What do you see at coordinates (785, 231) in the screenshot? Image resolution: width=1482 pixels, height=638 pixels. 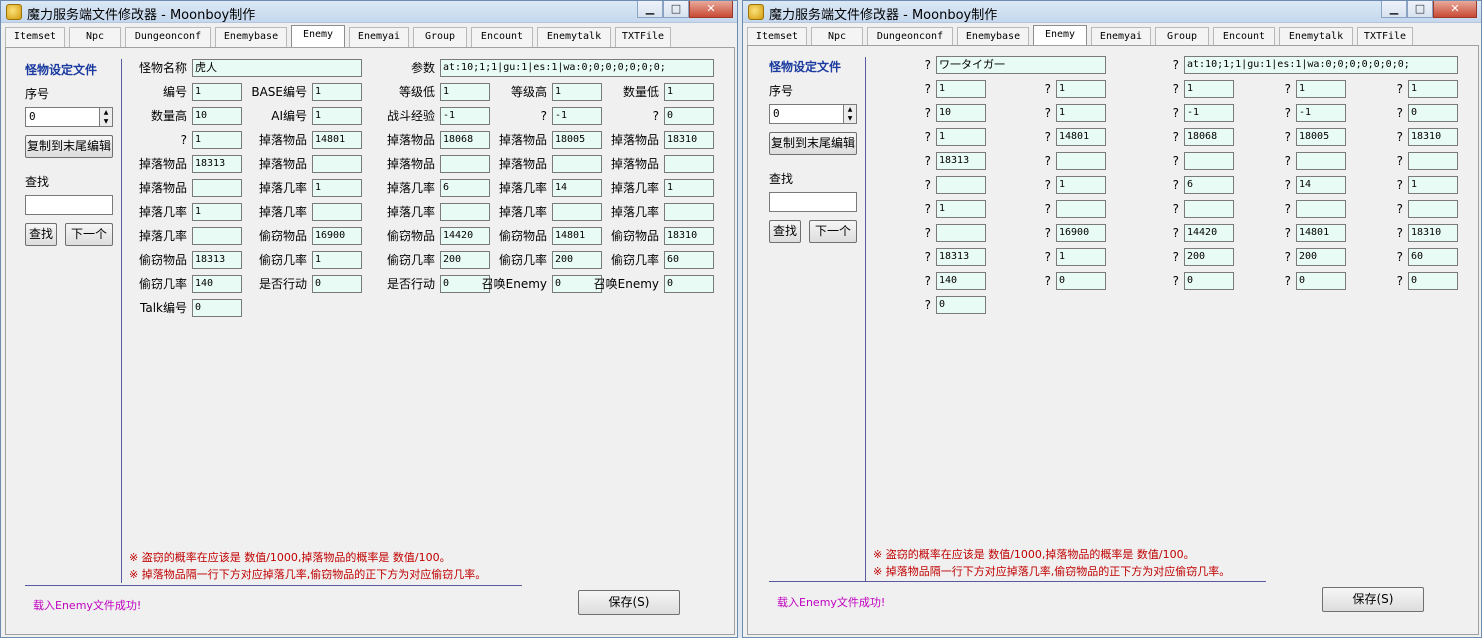 I see `find-button: 查找` at bounding box center [785, 231].